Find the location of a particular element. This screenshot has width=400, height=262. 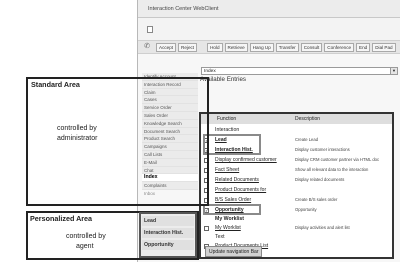

personalized-menu: Lead Interaction Hist. Opportunity is located at coordinates (168, 235).